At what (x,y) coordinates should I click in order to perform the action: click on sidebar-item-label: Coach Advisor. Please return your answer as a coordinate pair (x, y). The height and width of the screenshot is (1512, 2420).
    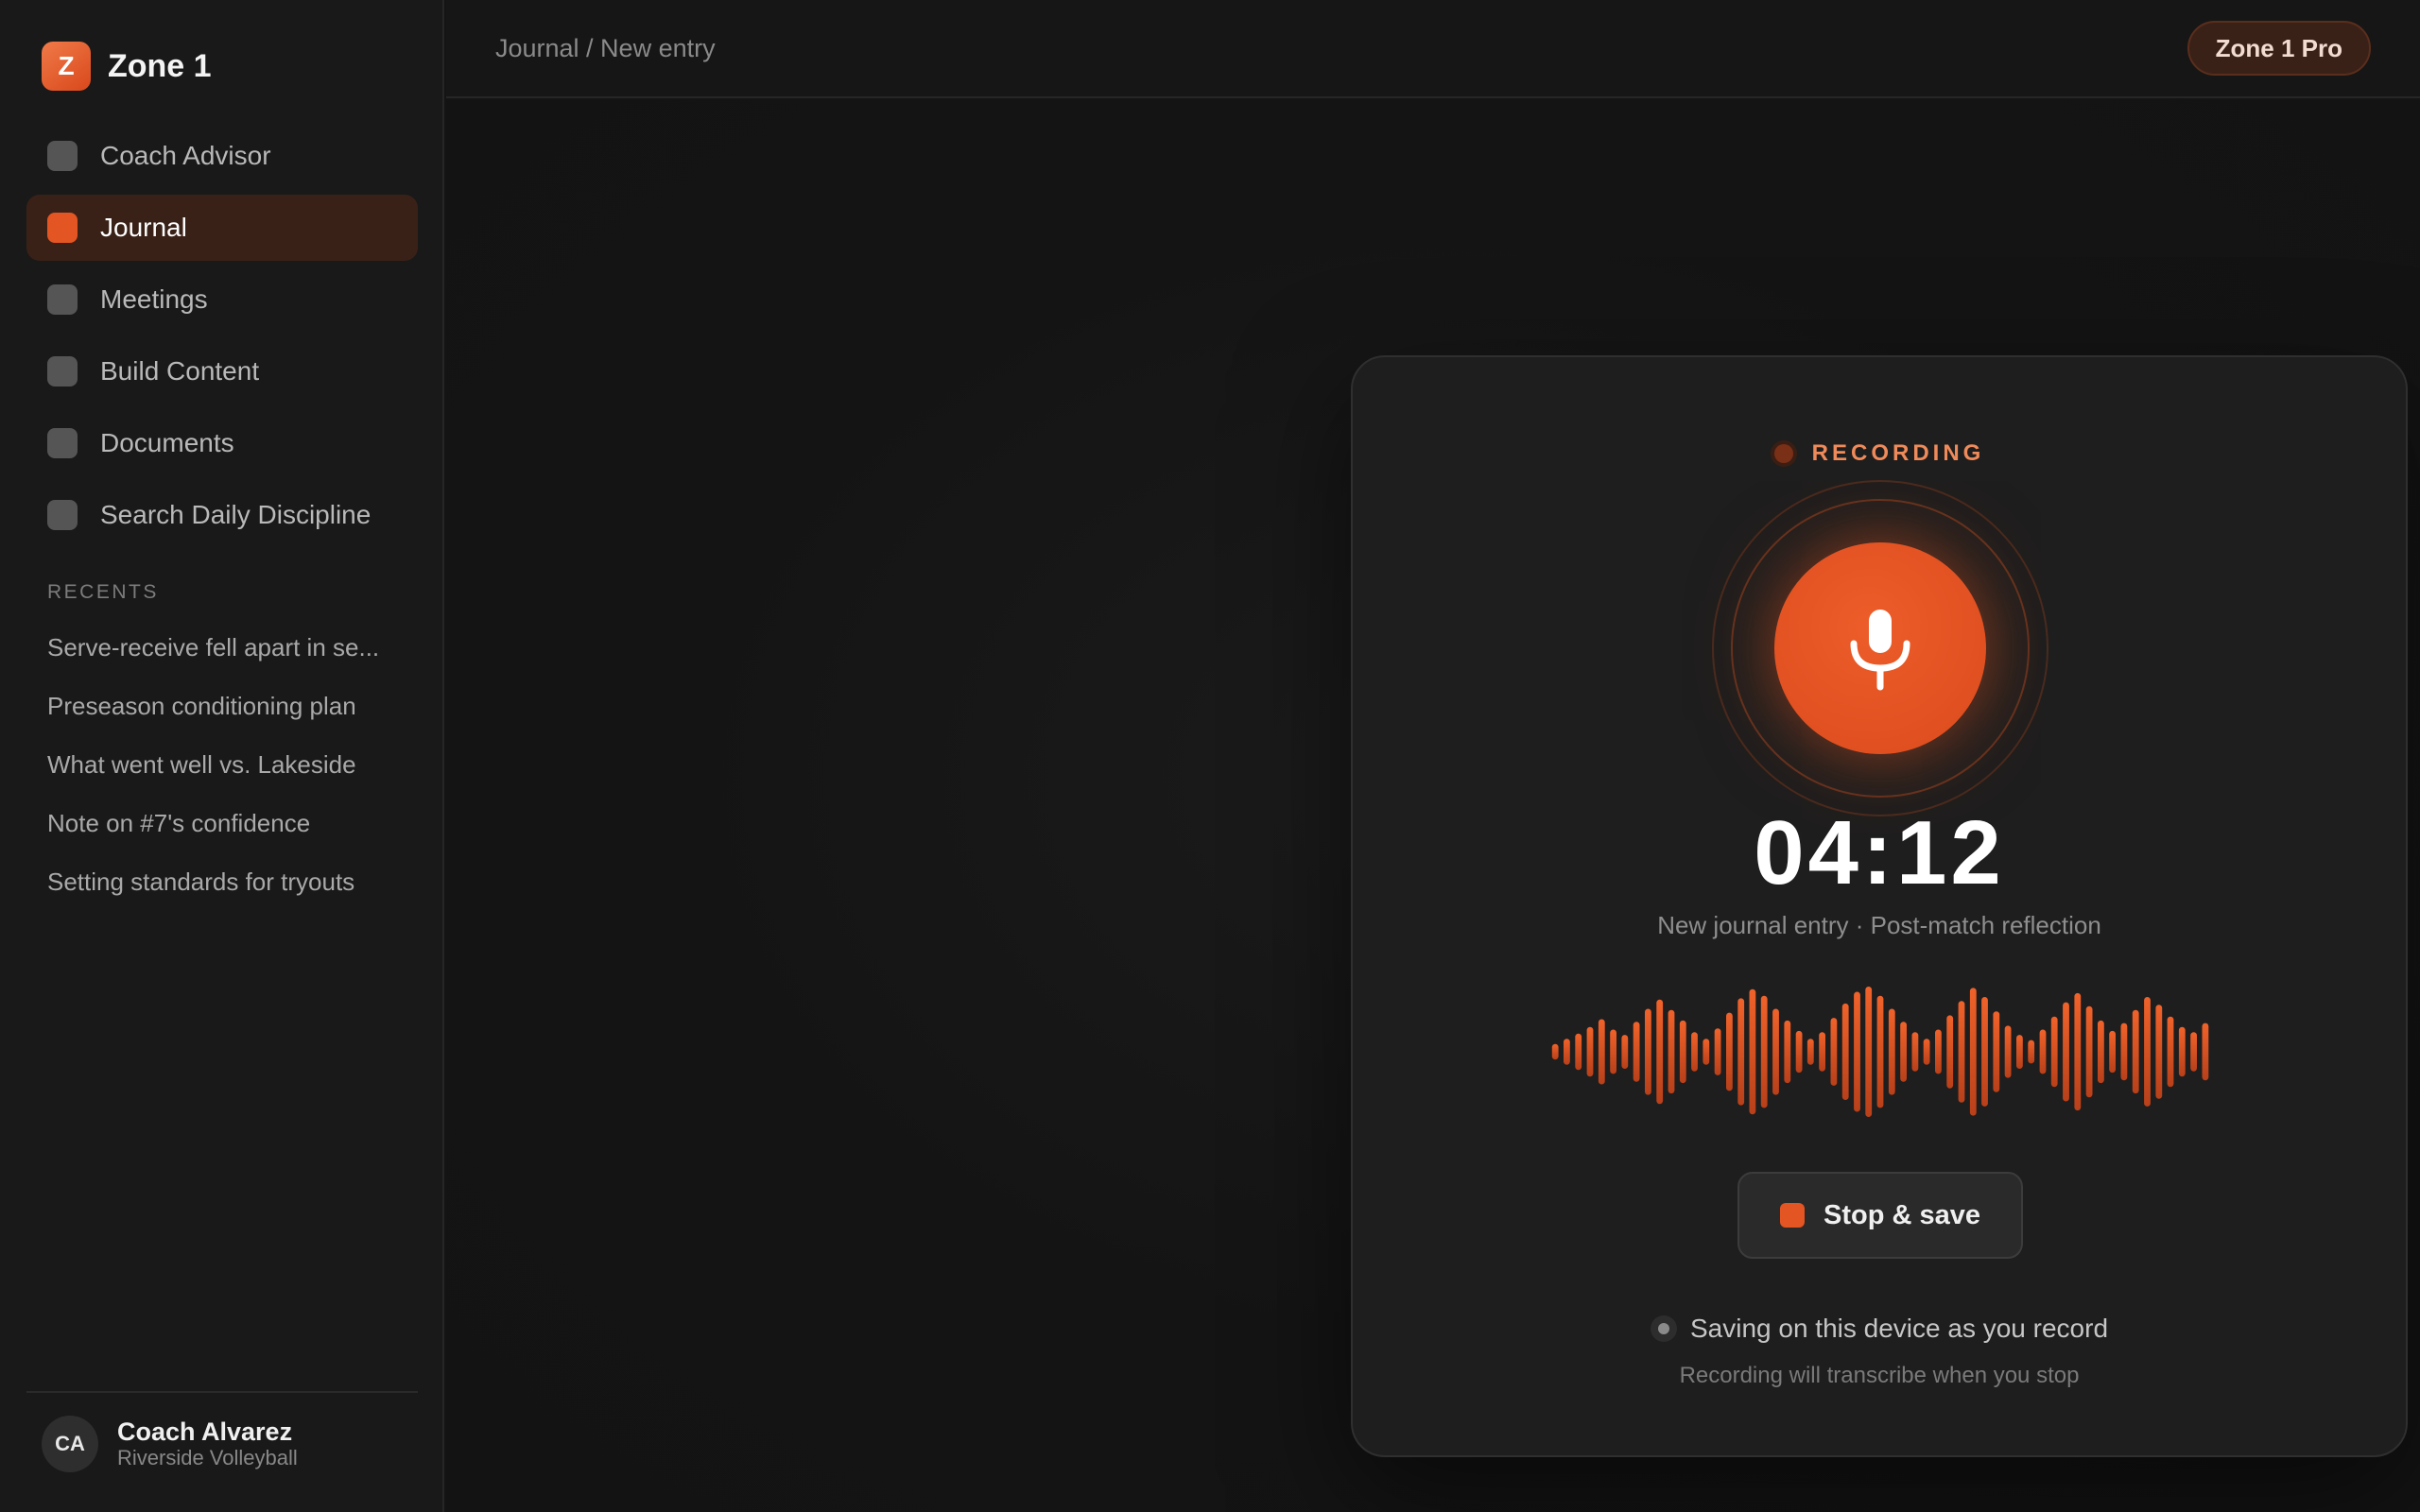
    Looking at the image, I should click on (185, 155).